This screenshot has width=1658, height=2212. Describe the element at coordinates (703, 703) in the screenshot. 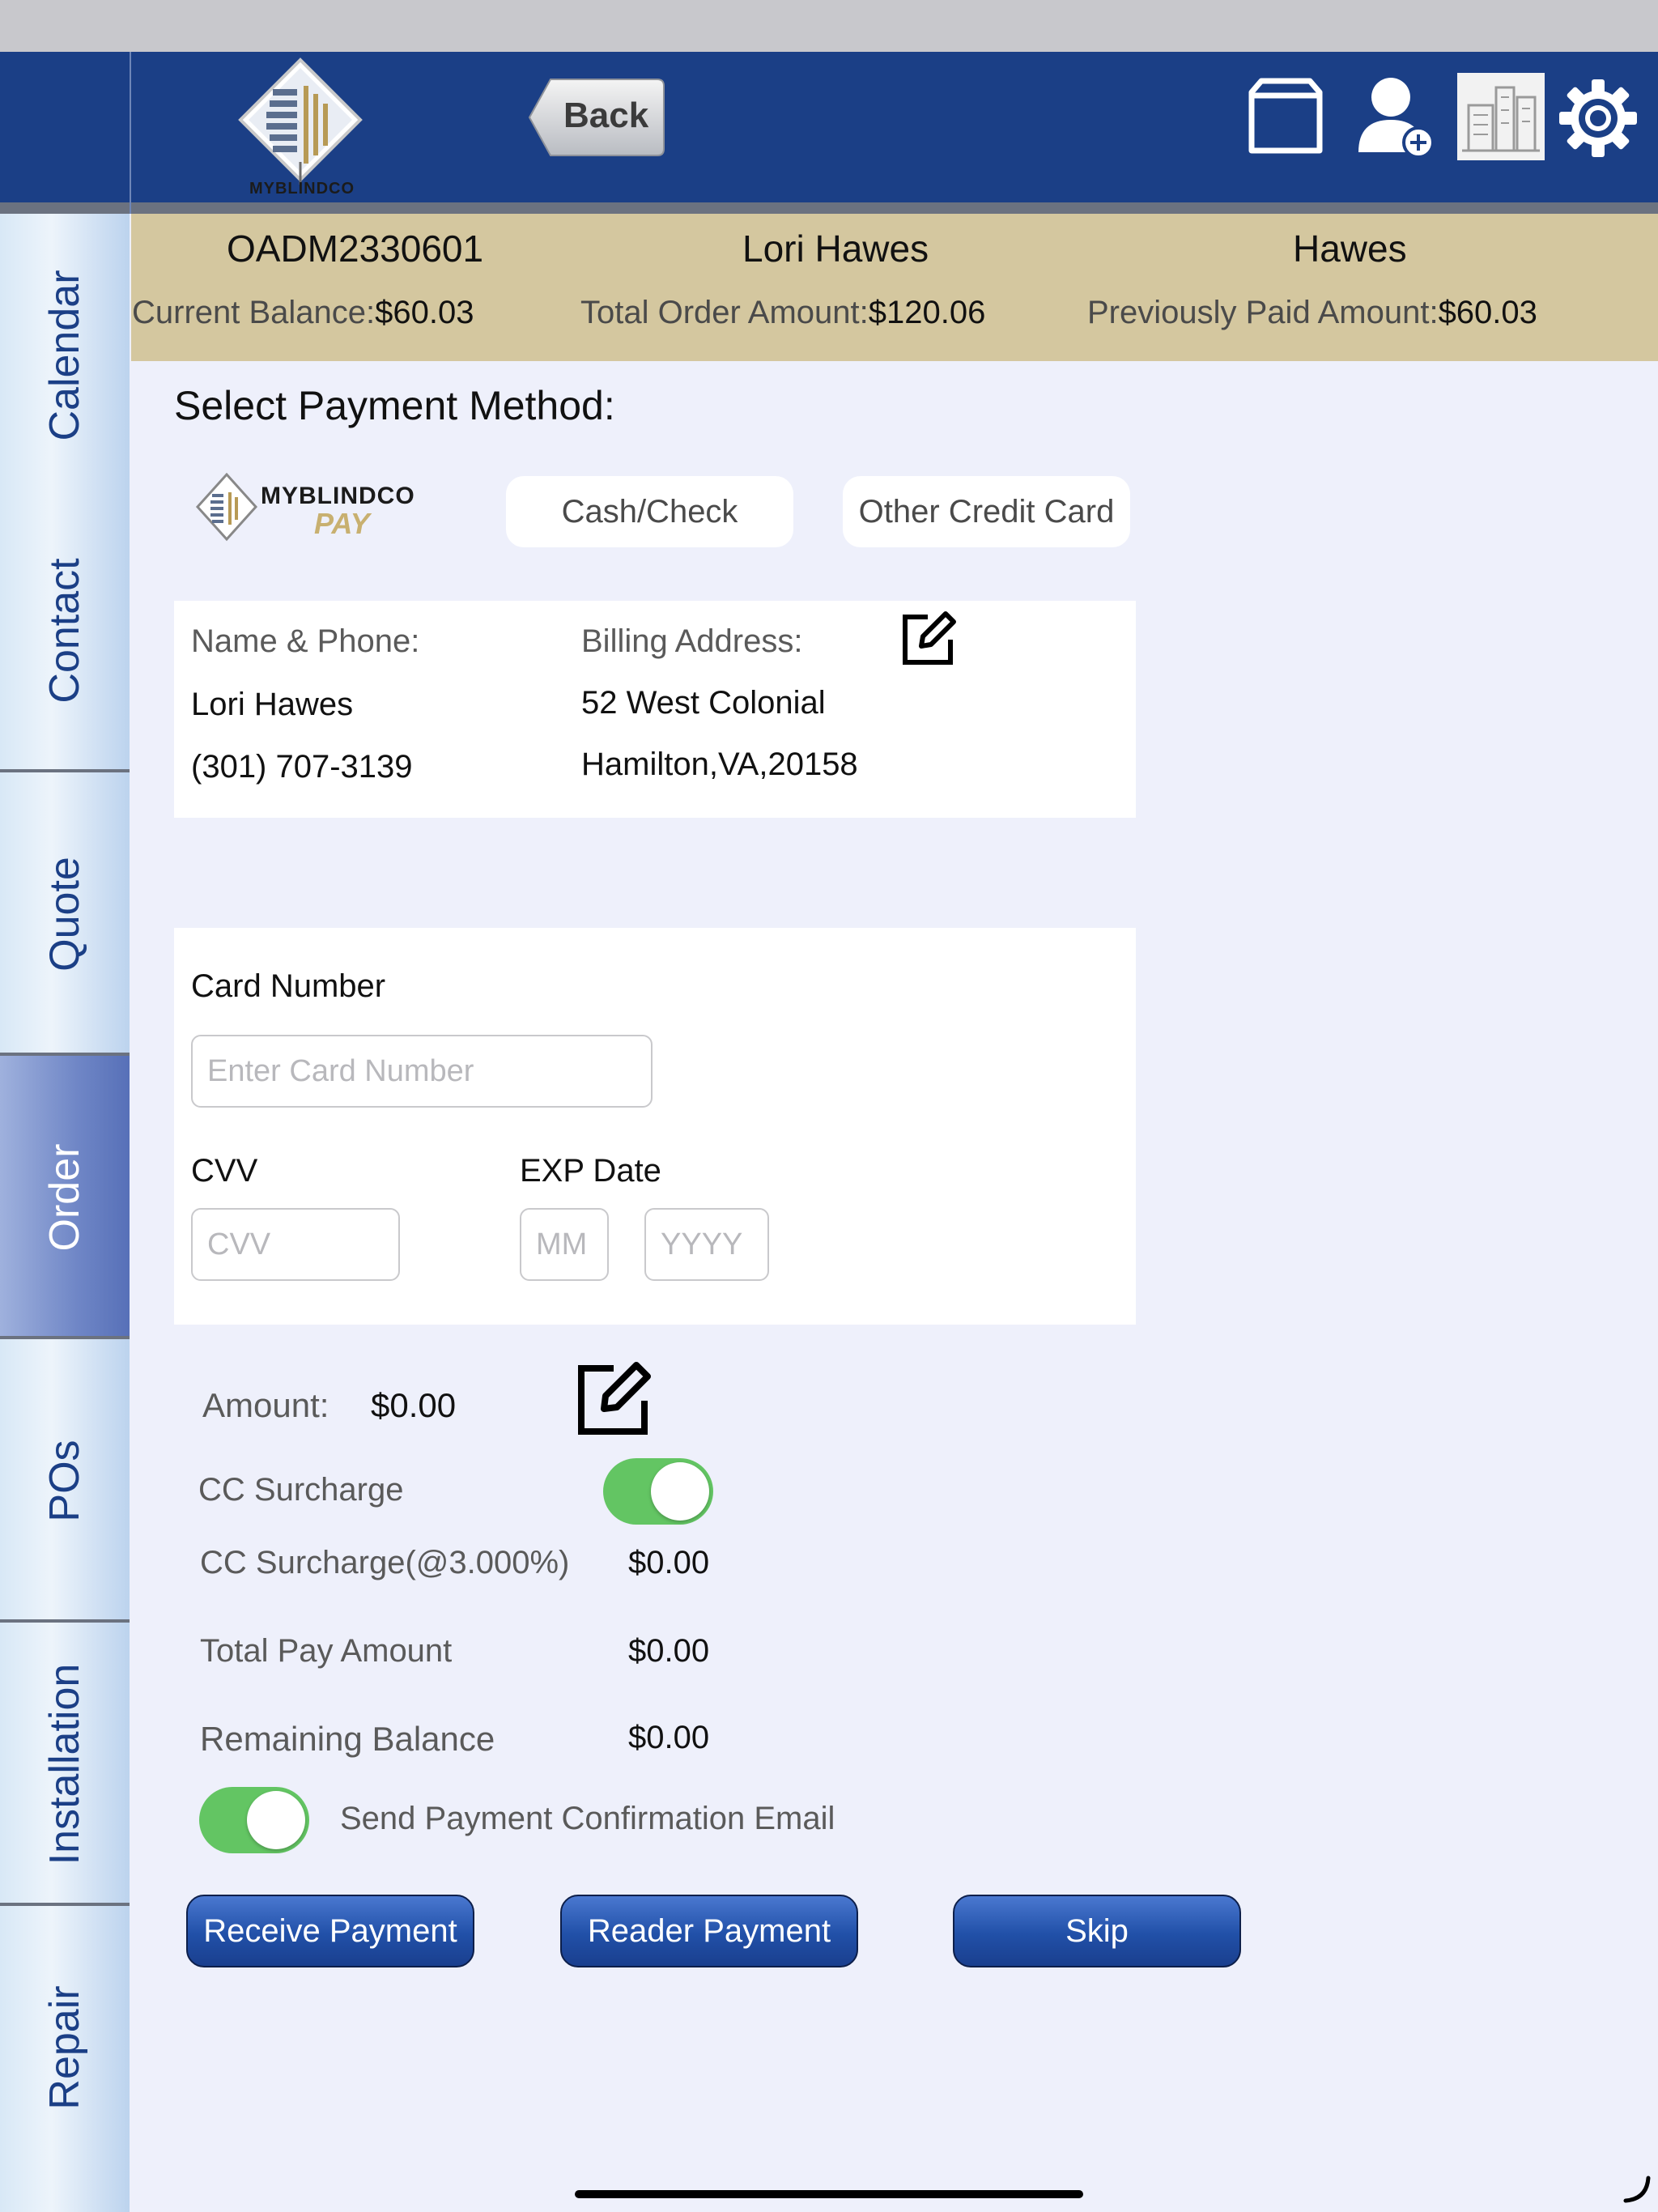

I see `billing-address-line1: 52 West Colonial` at that location.